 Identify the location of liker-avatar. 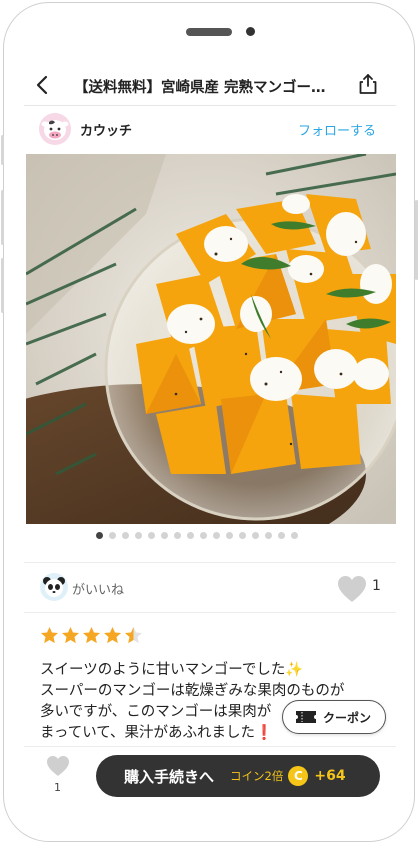
(54, 587).